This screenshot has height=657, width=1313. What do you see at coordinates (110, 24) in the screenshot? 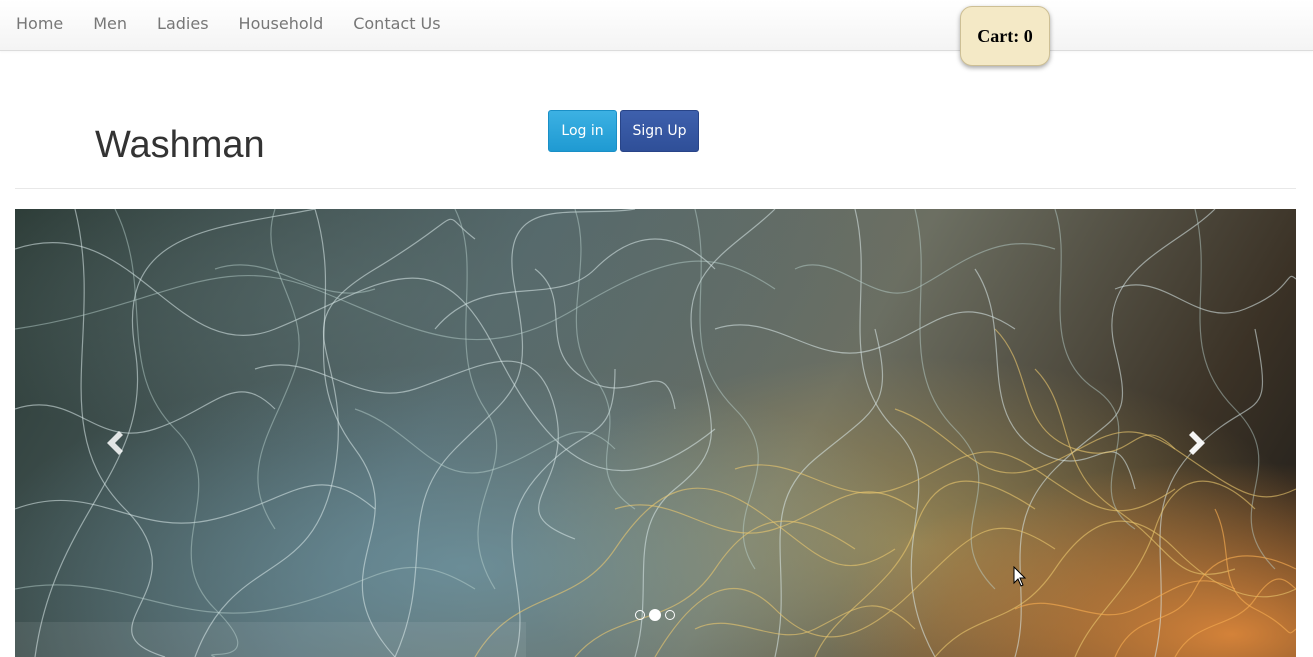
I see `nav-item-men: Men` at bounding box center [110, 24].